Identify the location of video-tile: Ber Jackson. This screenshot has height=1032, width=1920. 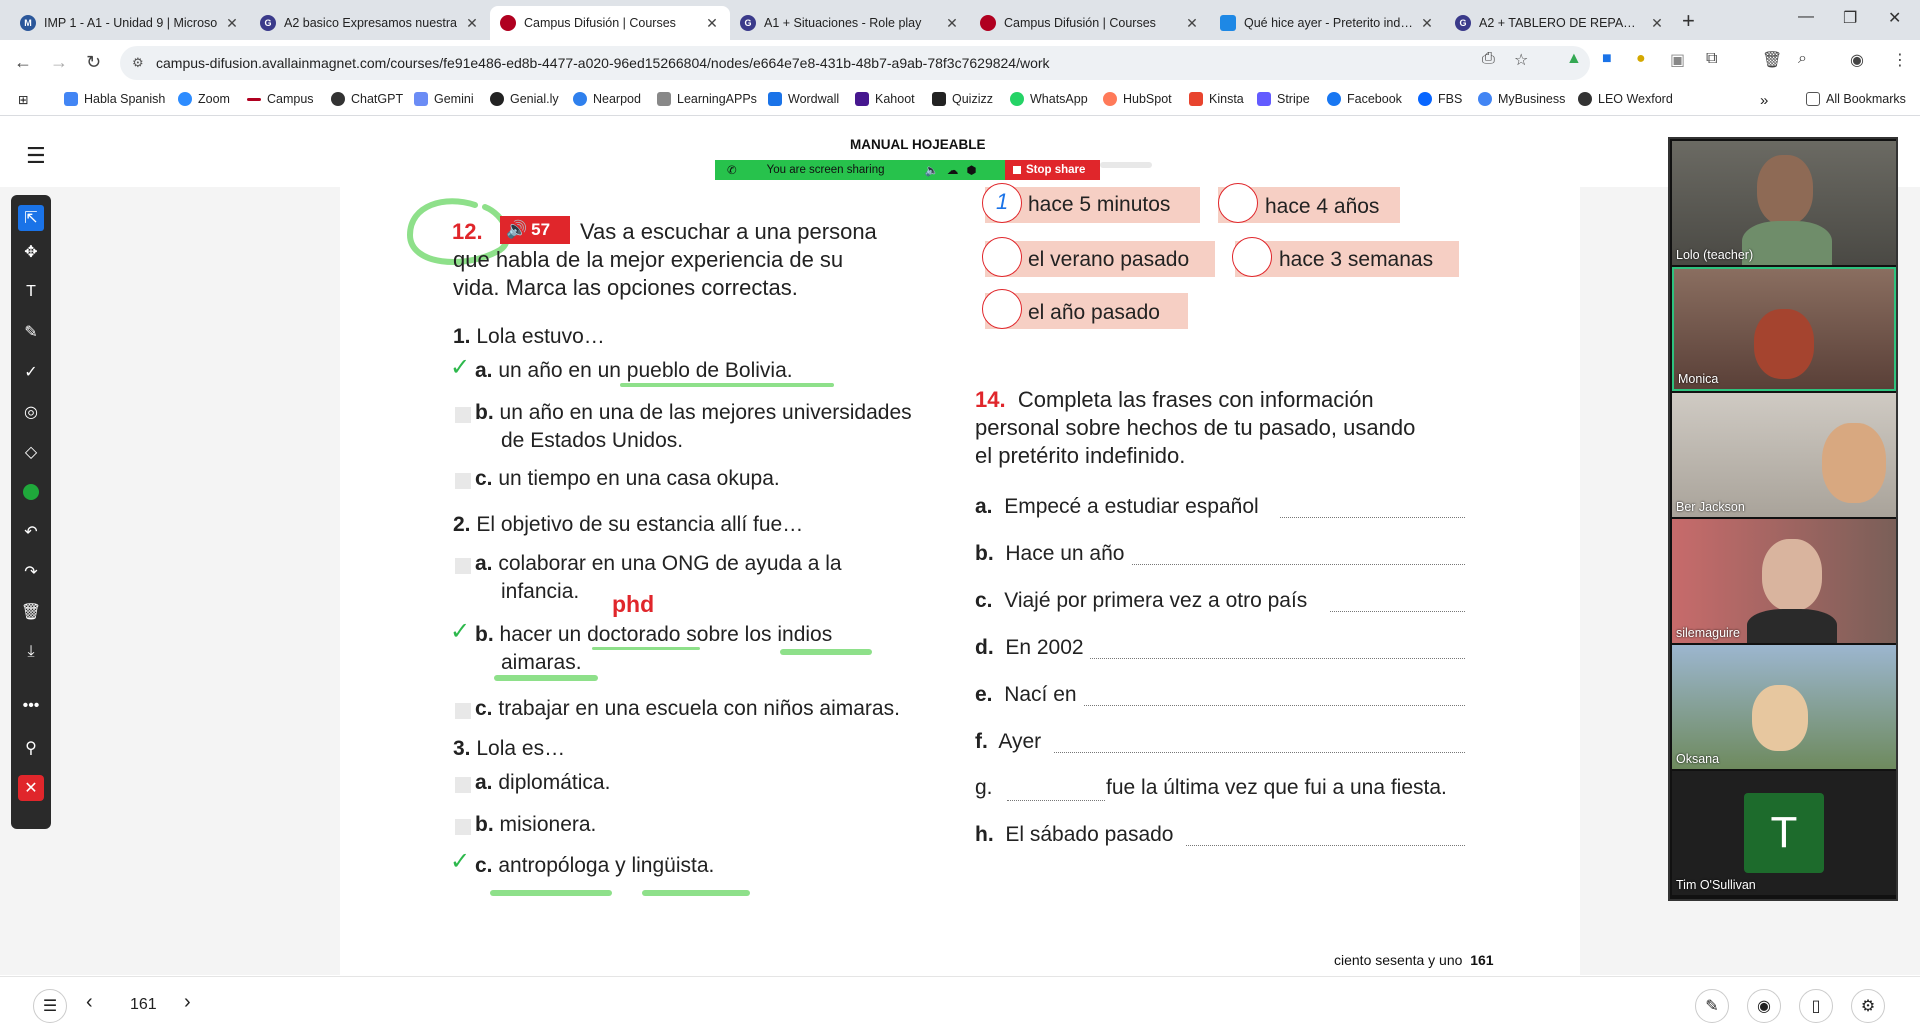
(1784, 455).